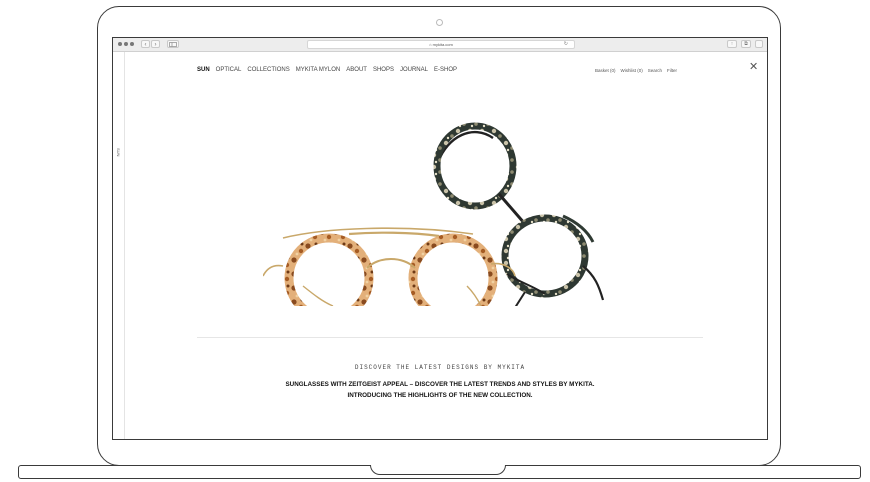 The width and height of the screenshot is (870, 482). Describe the element at coordinates (389, 266) in the screenshot. I see `gold-tortoise-glasses` at that location.